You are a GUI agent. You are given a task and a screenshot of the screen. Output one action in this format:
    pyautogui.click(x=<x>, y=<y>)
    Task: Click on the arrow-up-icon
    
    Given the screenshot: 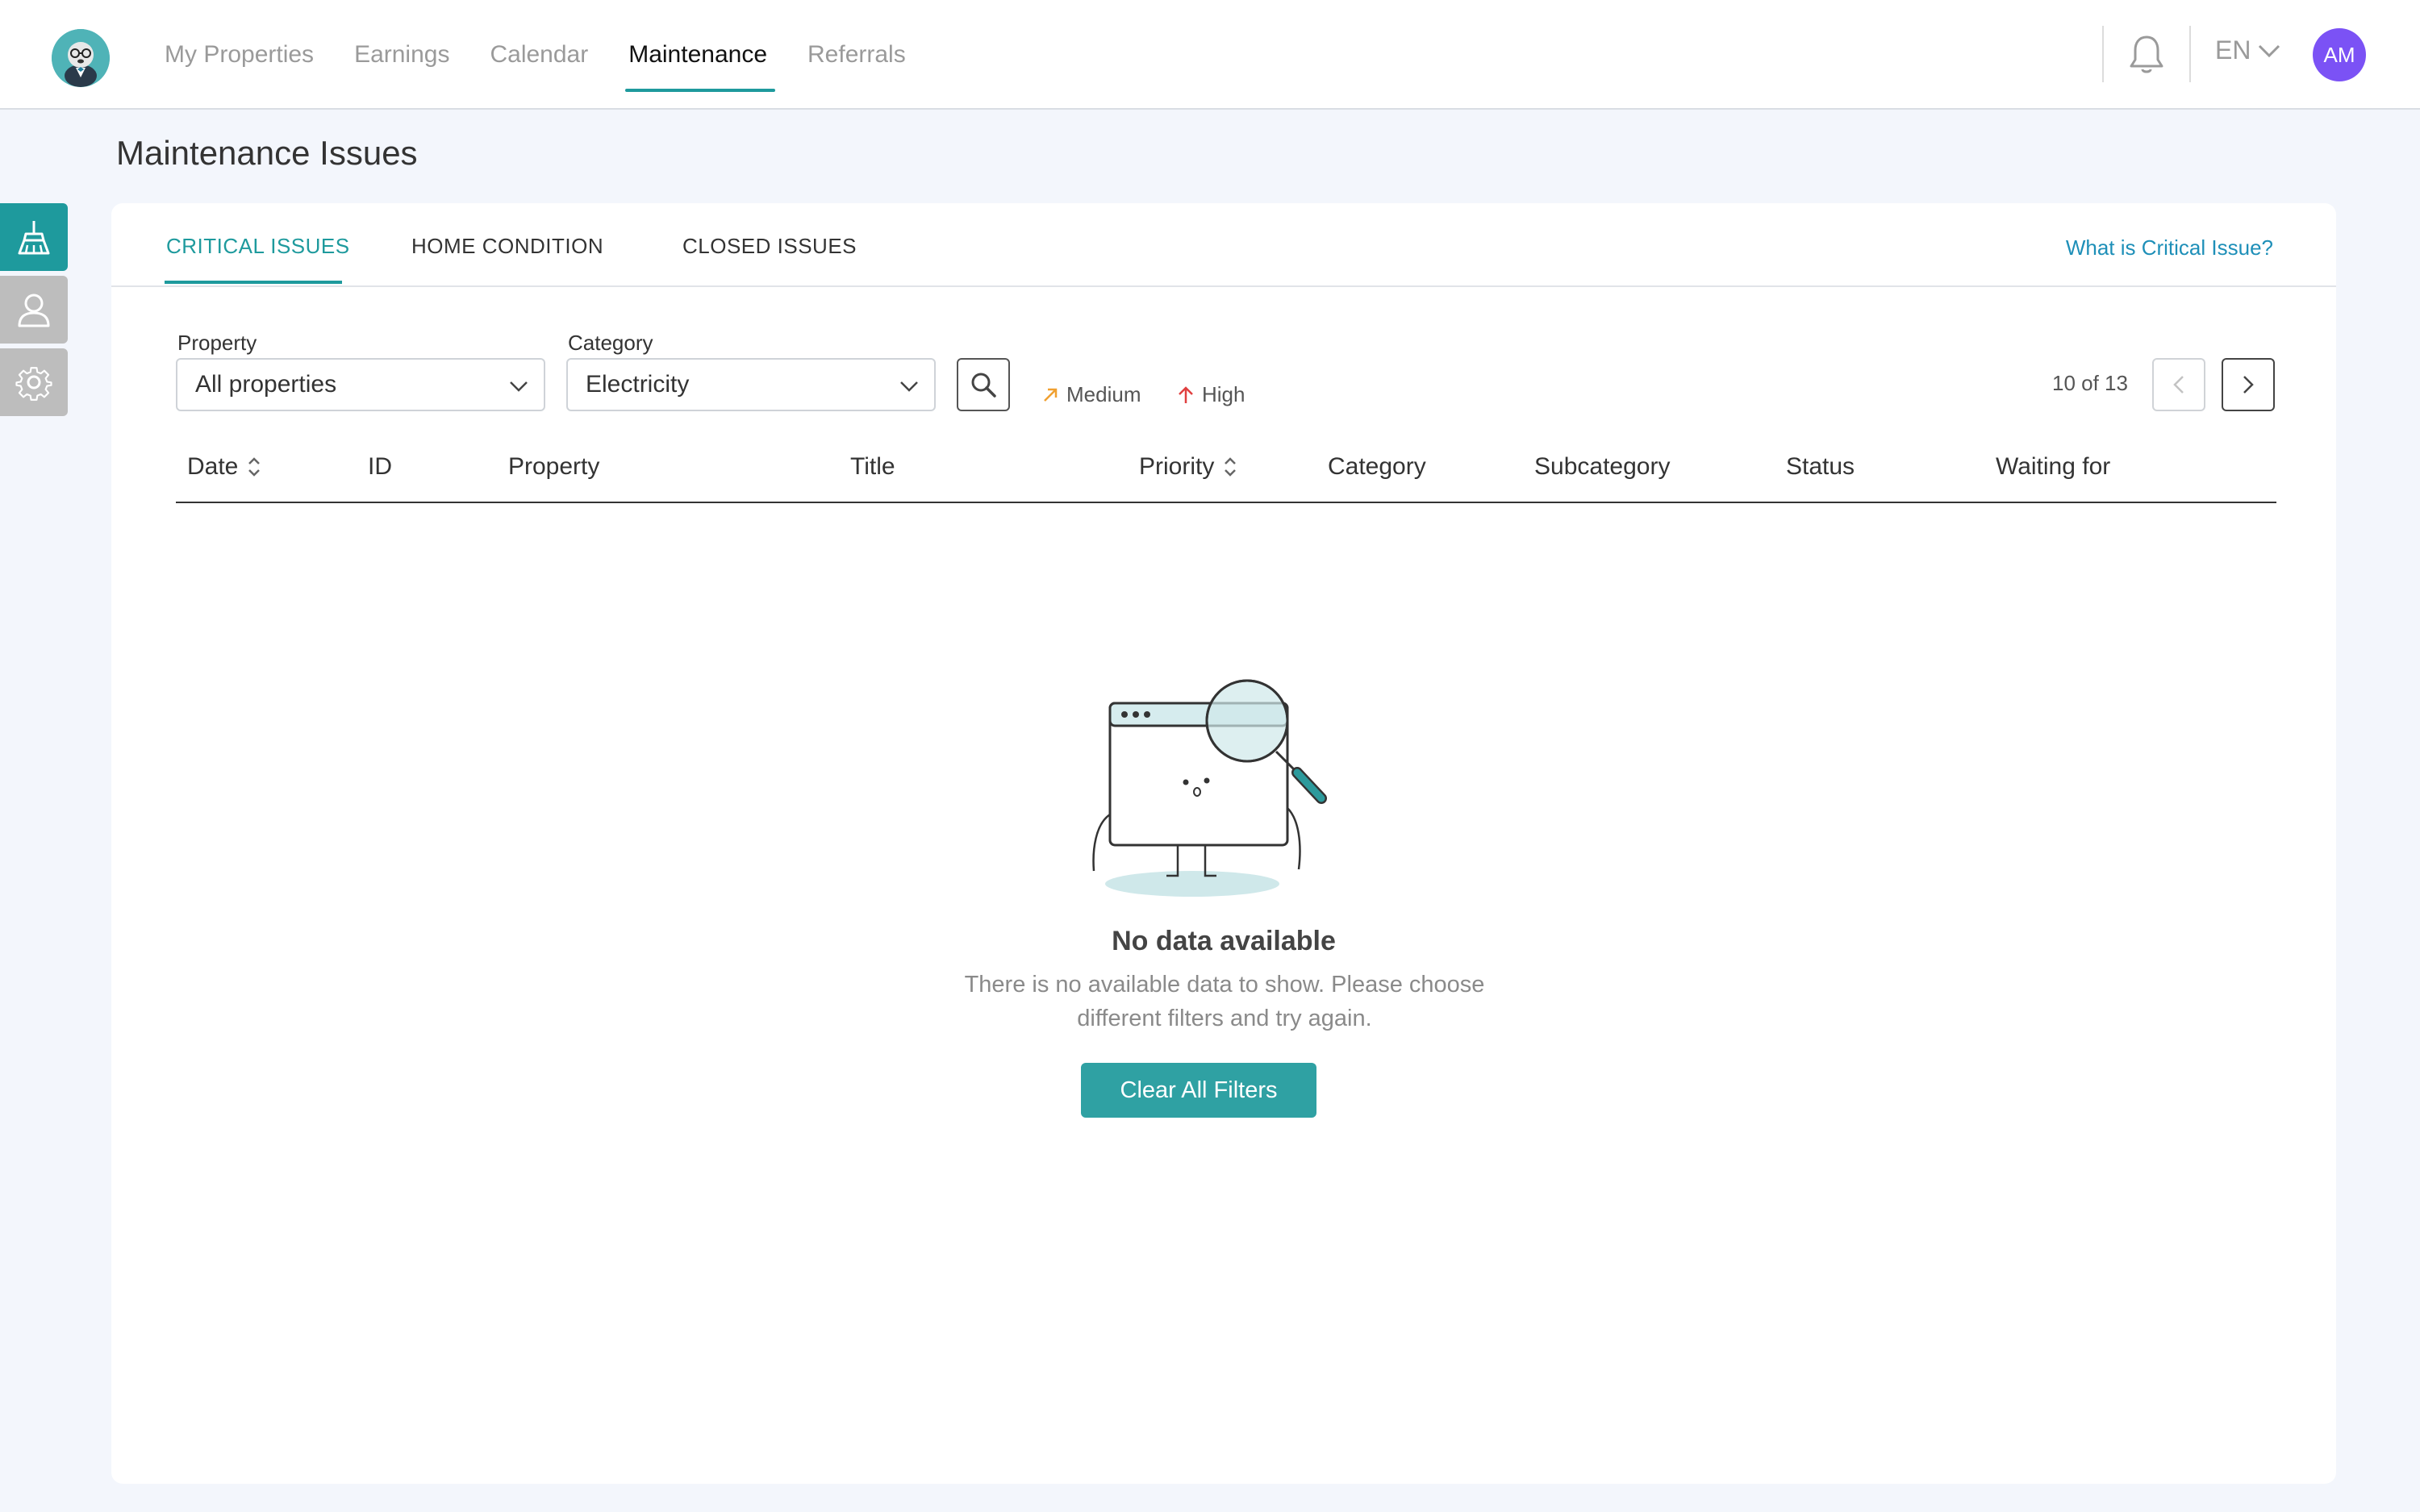 What is the action you would take?
    pyautogui.click(x=1186, y=394)
    